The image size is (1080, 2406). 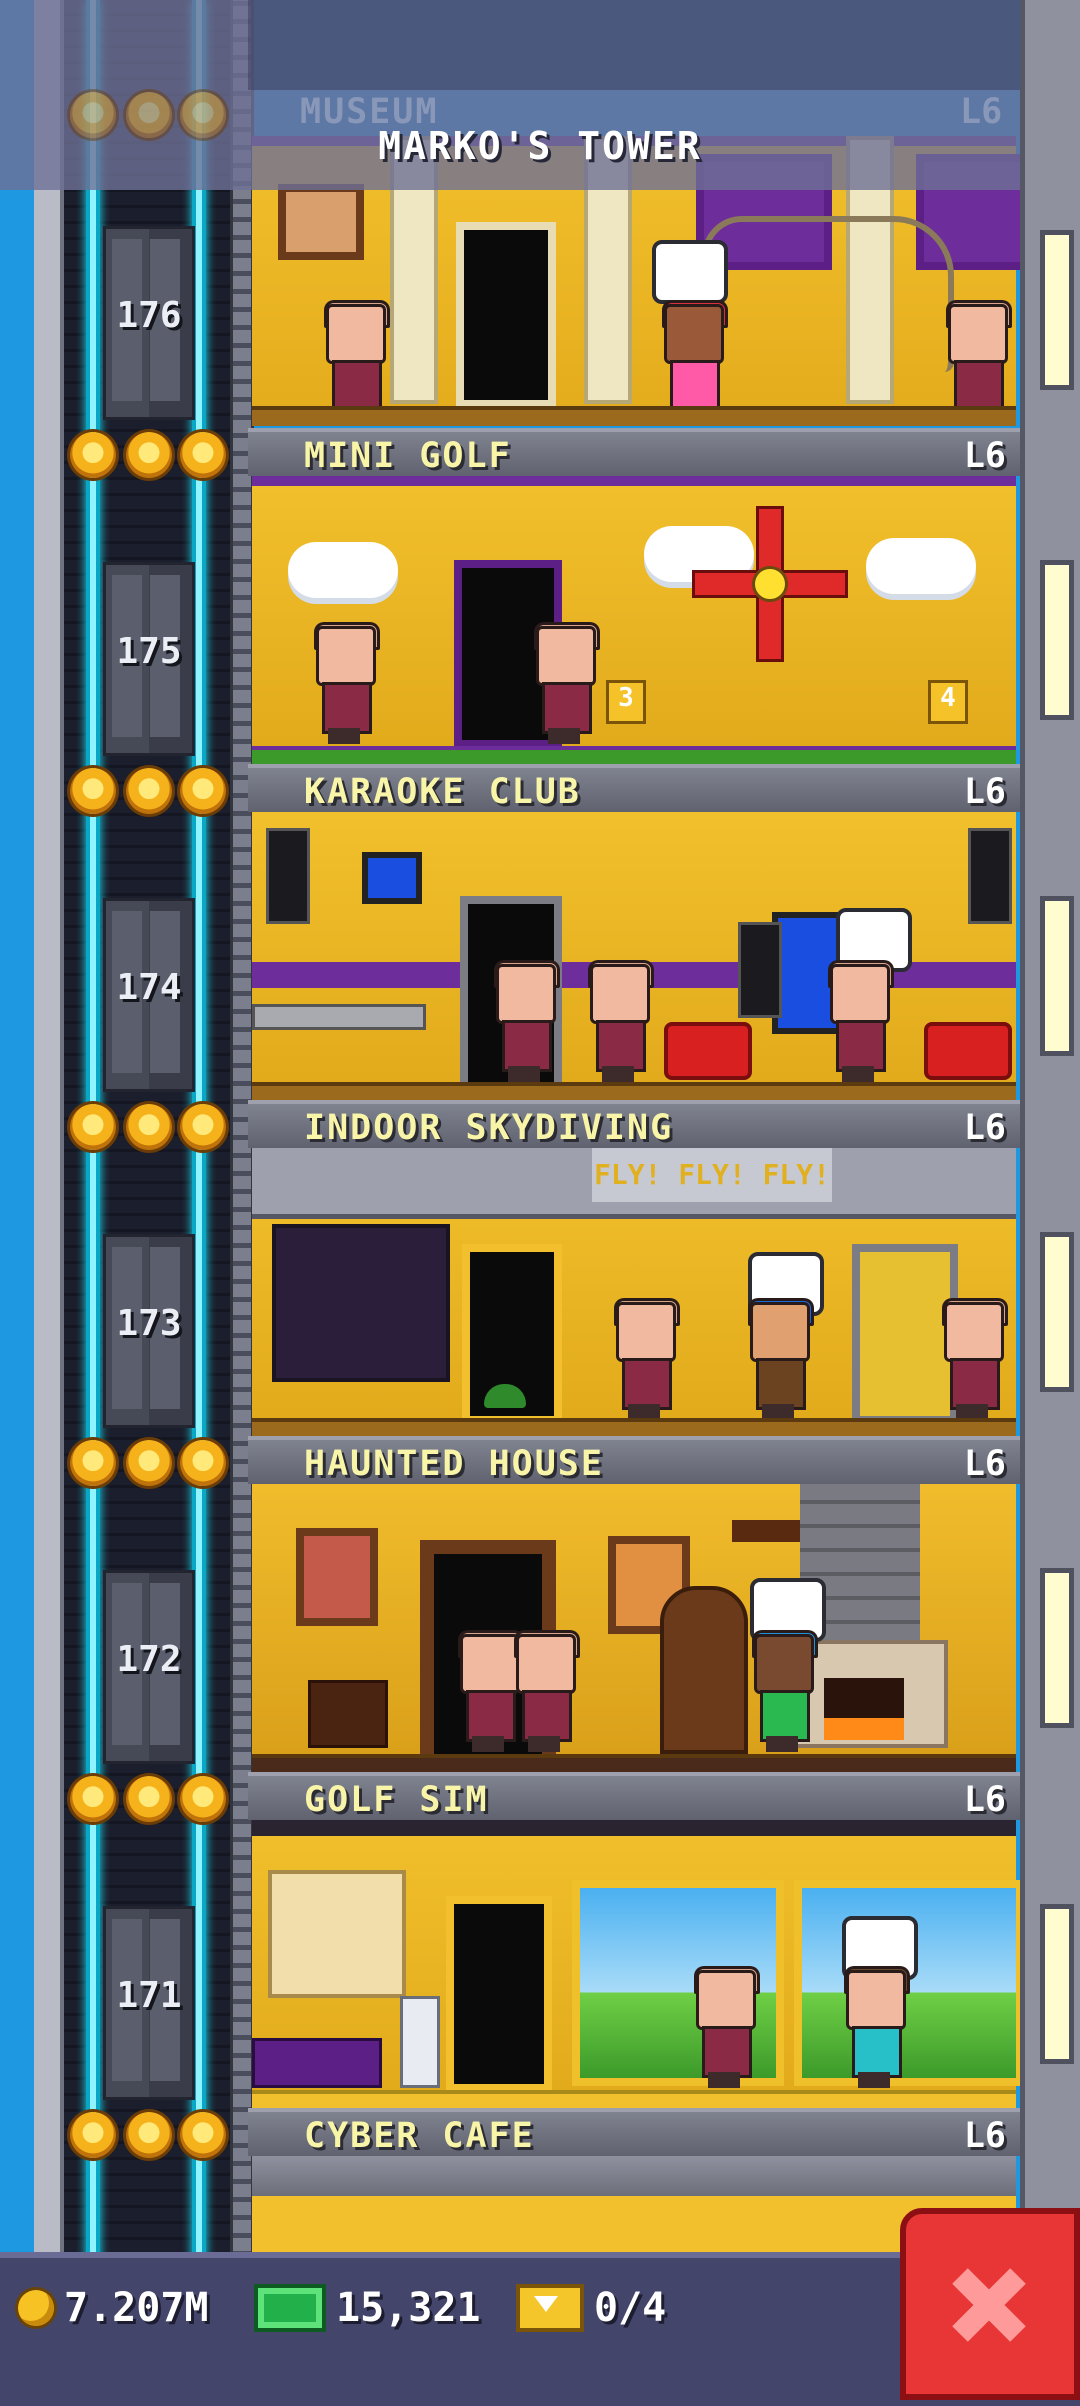 What do you see at coordinates (339, 1017) in the screenshot?
I see `bar-counter` at bounding box center [339, 1017].